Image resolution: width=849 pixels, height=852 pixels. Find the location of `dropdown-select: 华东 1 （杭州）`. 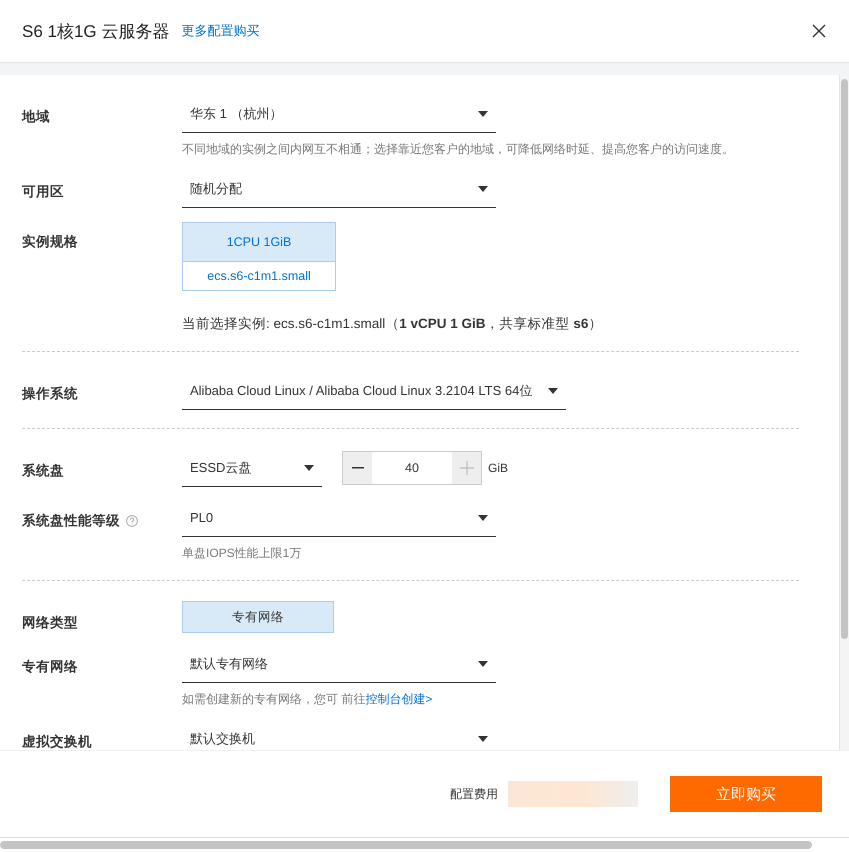

dropdown-select: 华东 1 （杭州） is located at coordinates (339, 114).